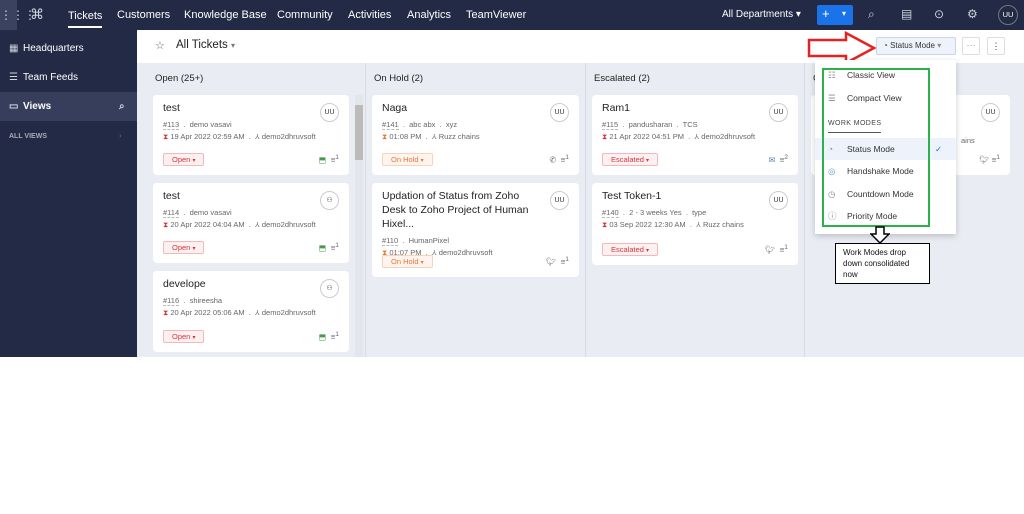 The width and height of the screenshot is (1024, 514). What do you see at coordinates (761, 15) in the screenshot?
I see `department-selector: All Departments ▾` at bounding box center [761, 15].